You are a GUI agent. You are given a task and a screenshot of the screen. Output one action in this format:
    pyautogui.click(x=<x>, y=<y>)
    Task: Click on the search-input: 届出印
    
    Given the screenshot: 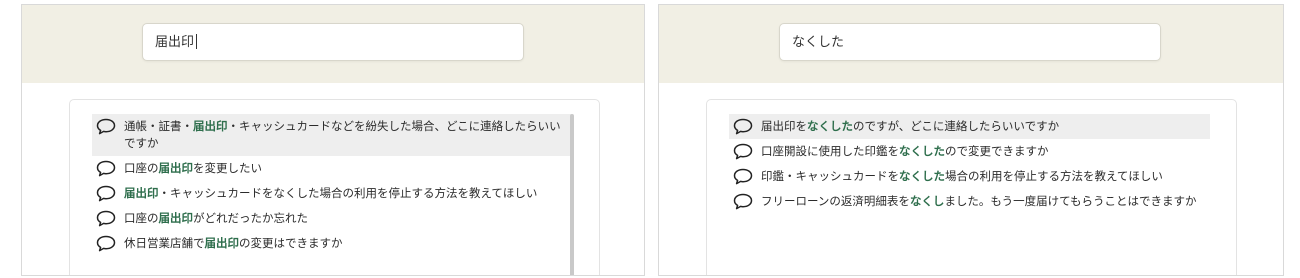 What is the action you would take?
    pyautogui.click(x=333, y=42)
    